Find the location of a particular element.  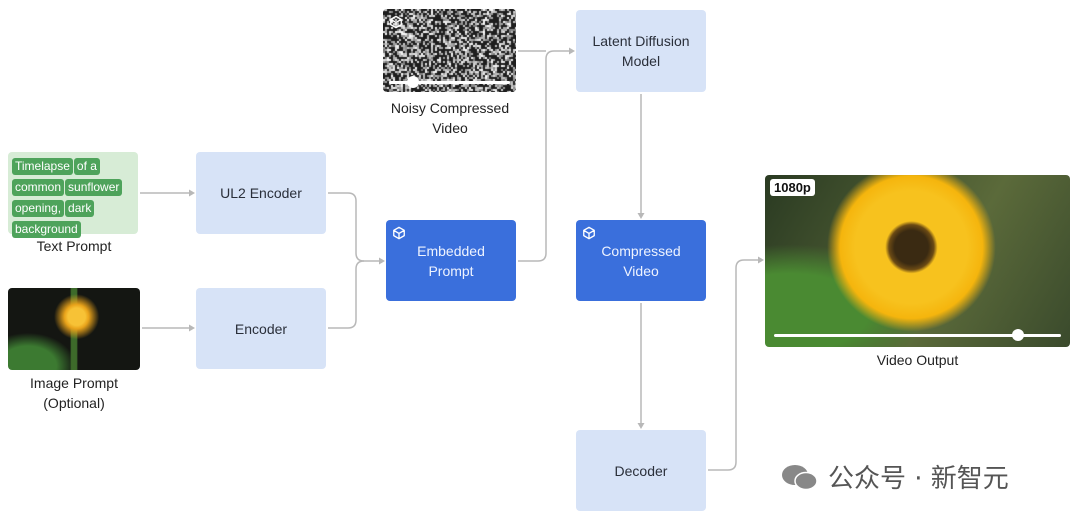

prompt-word: of a is located at coordinates (87, 166).